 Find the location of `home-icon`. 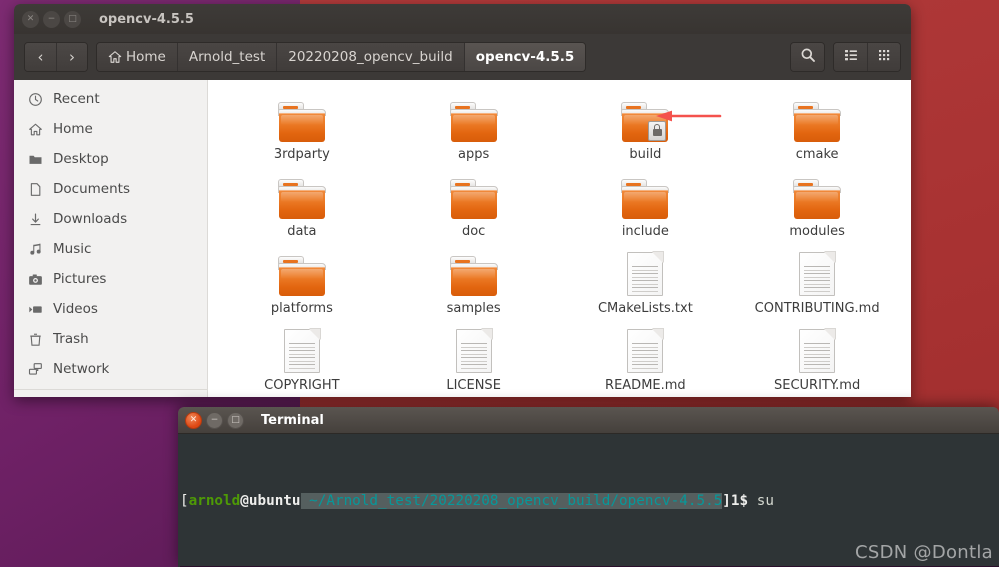

home-icon is located at coordinates (115, 57).